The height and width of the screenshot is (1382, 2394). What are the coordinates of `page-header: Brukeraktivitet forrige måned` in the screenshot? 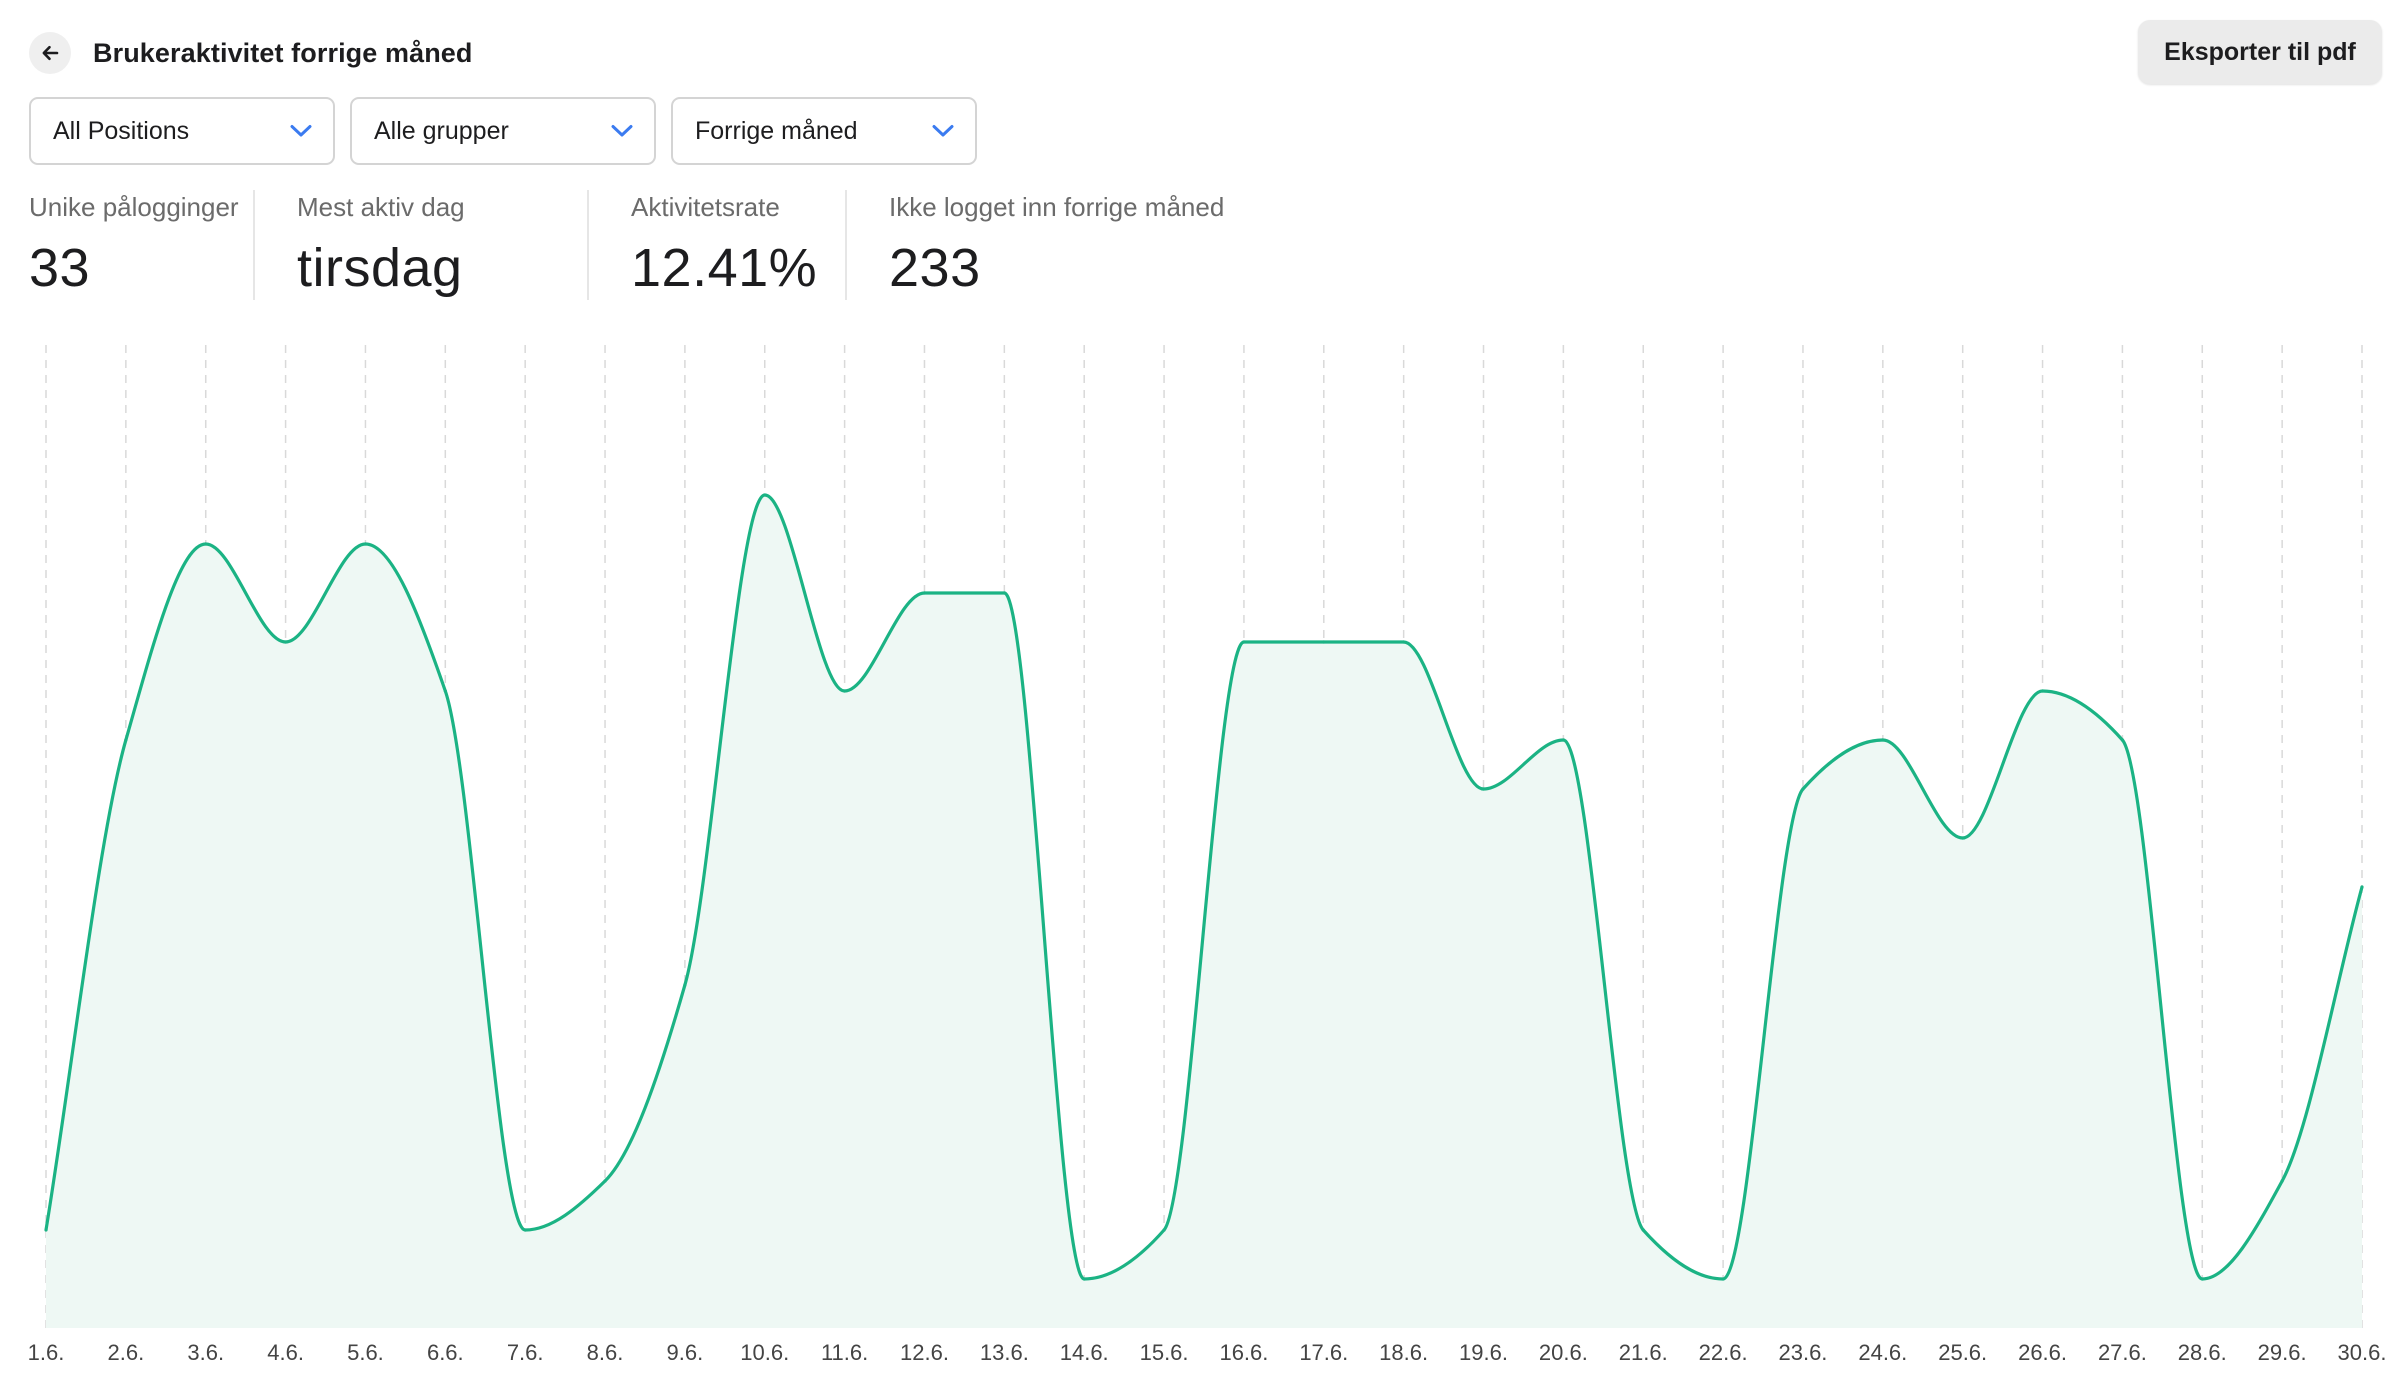 It's located at (251, 53).